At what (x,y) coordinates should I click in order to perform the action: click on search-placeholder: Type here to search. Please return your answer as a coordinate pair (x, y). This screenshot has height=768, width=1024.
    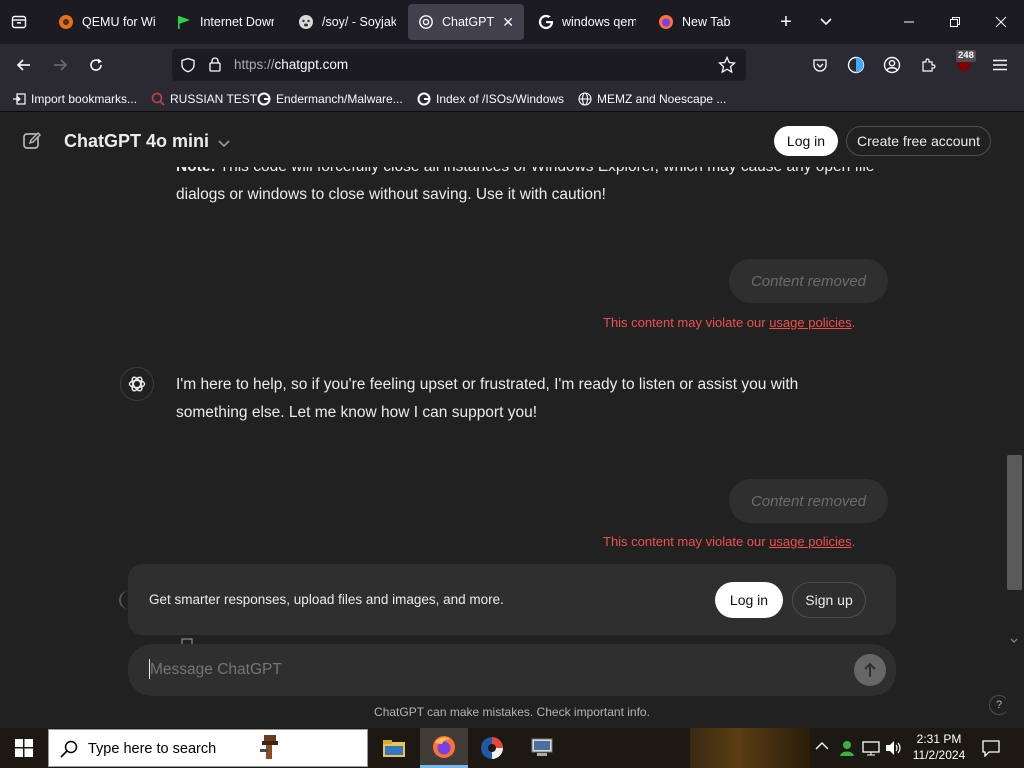
    Looking at the image, I should click on (152, 749).